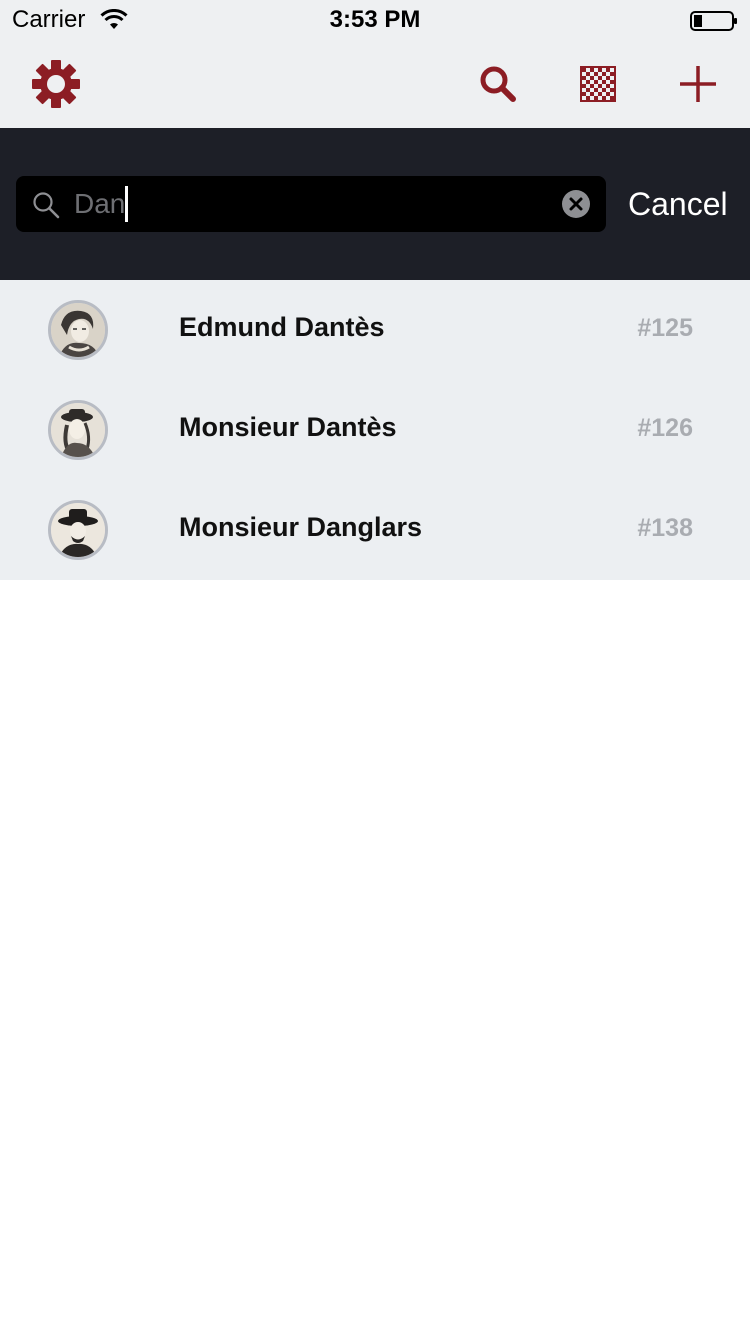  What do you see at coordinates (665, 328) in the screenshot?
I see `character-number: #125` at bounding box center [665, 328].